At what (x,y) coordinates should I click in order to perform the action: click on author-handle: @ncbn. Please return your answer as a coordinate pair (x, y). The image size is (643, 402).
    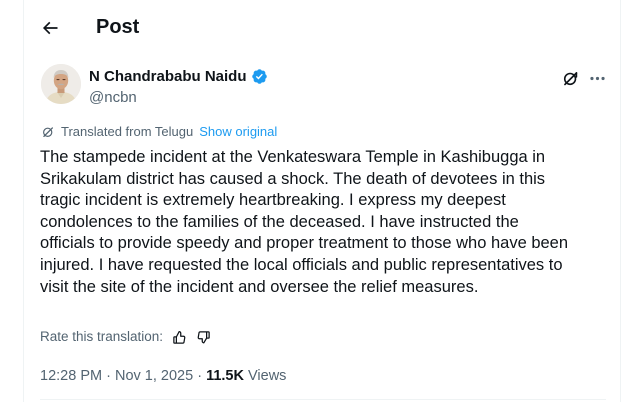
    Looking at the image, I should click on (113, 97).